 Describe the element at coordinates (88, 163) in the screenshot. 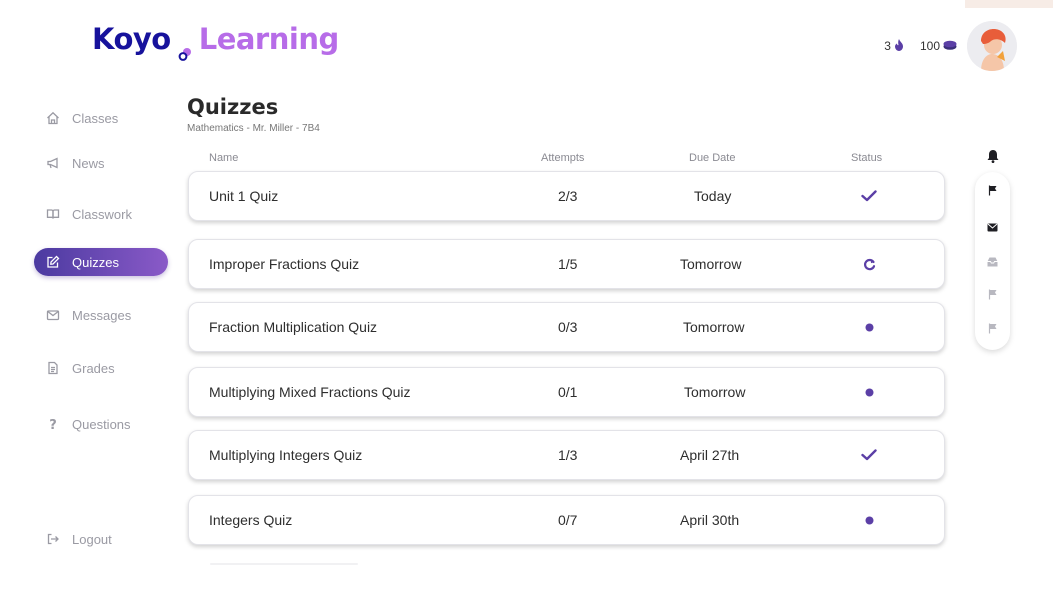

I see `sidebar-item-label: News` at that location.